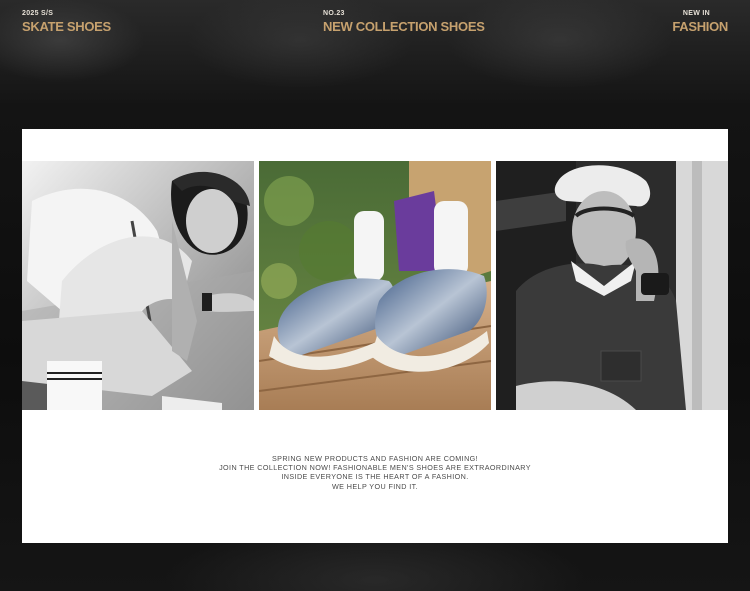 The height and width of the screenshot is (591, 750). I want to click on skater-illustration, so click(138, 285).